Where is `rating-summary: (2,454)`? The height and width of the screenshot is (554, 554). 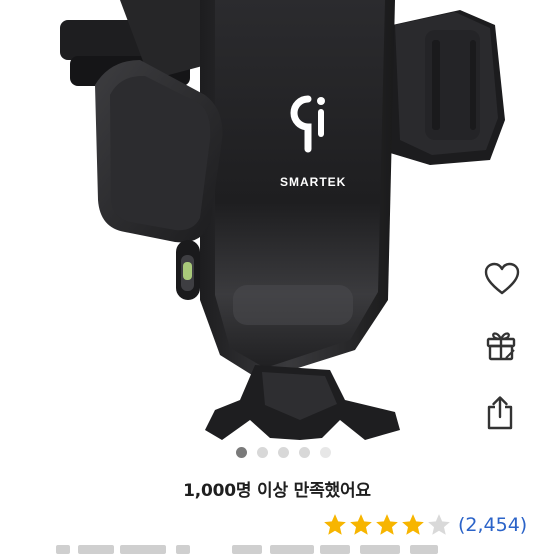
rating-summary: (2,454) is located at coordinates (424, 525).